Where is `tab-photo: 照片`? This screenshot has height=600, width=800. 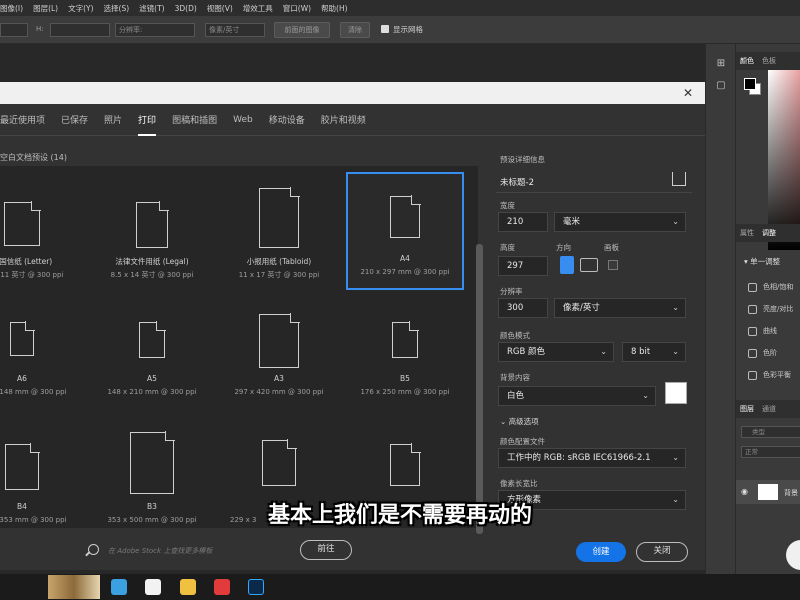
tab-photo: 照片 is located at coordinates (113, 119).